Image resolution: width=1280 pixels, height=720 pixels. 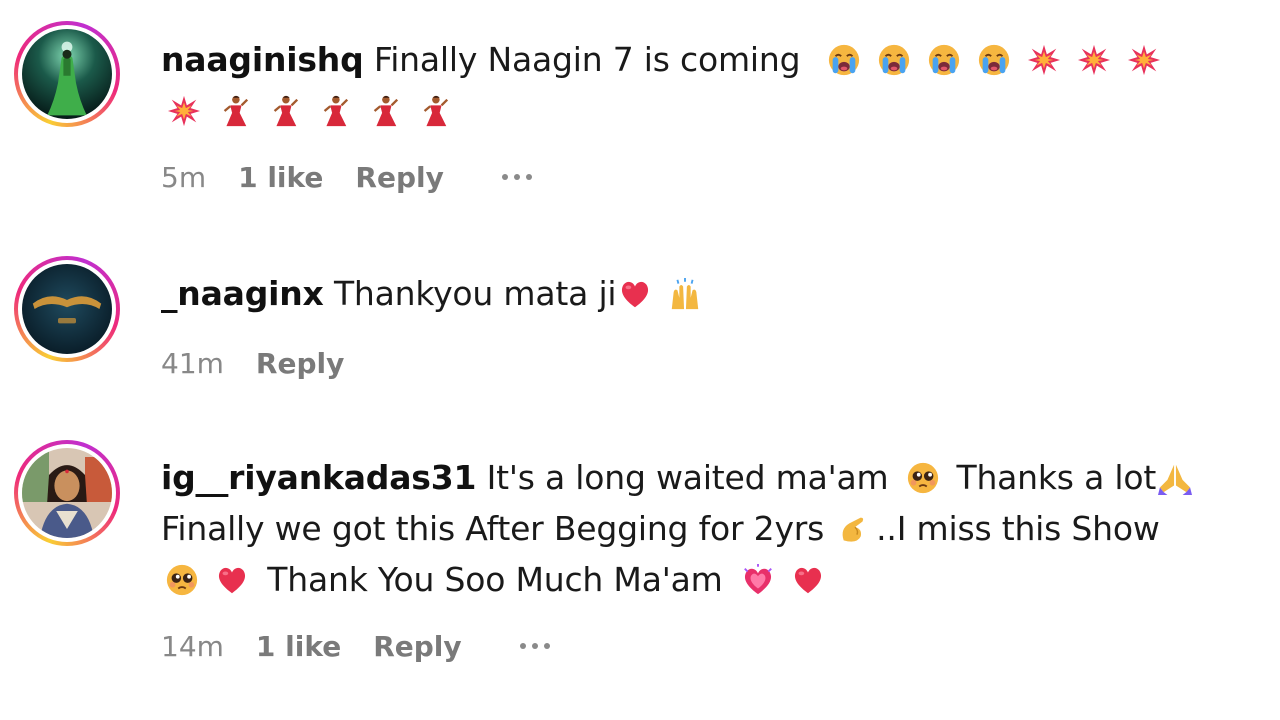 What do you see at coordinates (495, 579) in the screenshot?
I see `comment-body-part: Thank You Soo Much Ma'am` at bounding box center [495, 579].